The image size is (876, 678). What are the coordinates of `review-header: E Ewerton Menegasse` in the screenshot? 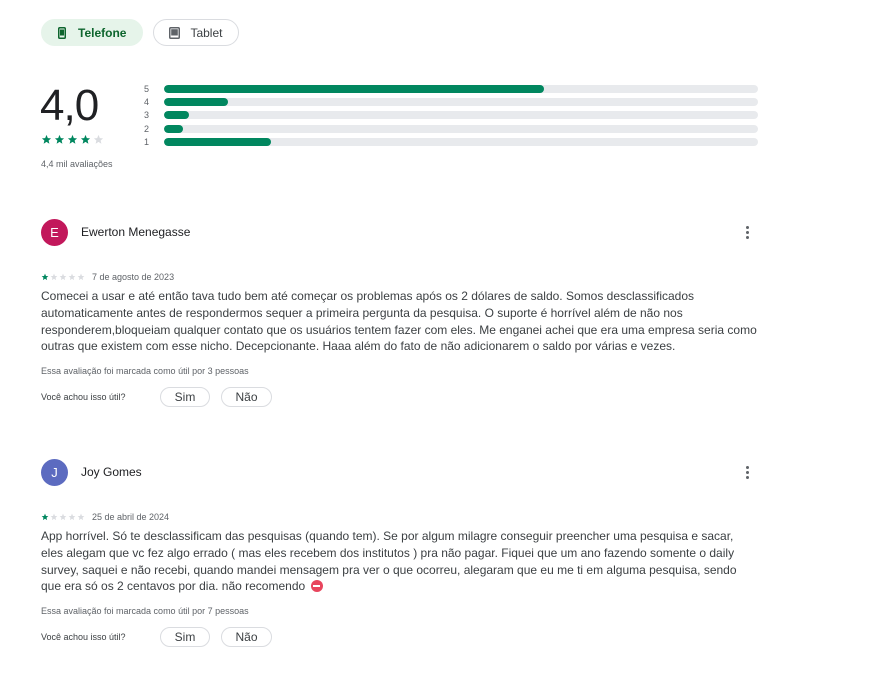 It's located at (399, 232).